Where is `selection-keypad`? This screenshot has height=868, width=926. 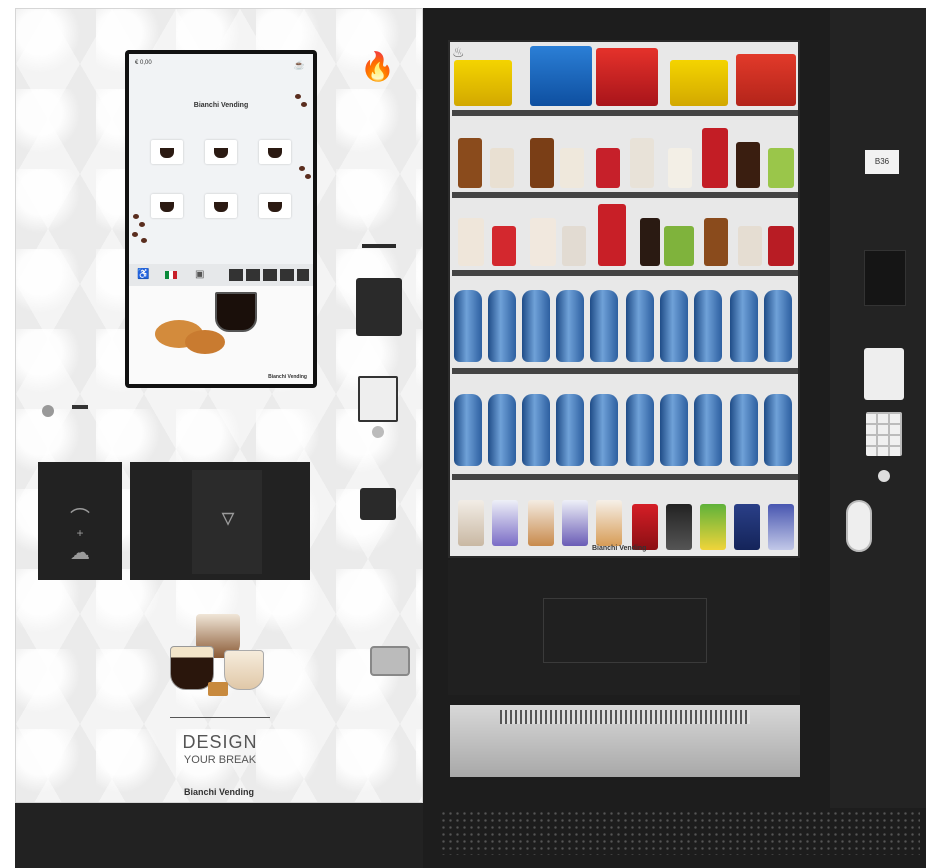 selection-keypad is located at coordinates (884, 434).